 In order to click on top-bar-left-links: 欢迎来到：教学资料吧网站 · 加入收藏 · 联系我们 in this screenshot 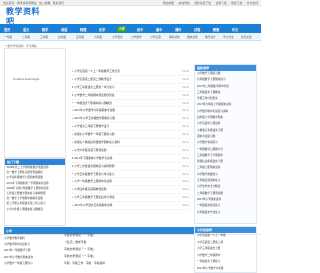, I will do `click(33, 3)`.